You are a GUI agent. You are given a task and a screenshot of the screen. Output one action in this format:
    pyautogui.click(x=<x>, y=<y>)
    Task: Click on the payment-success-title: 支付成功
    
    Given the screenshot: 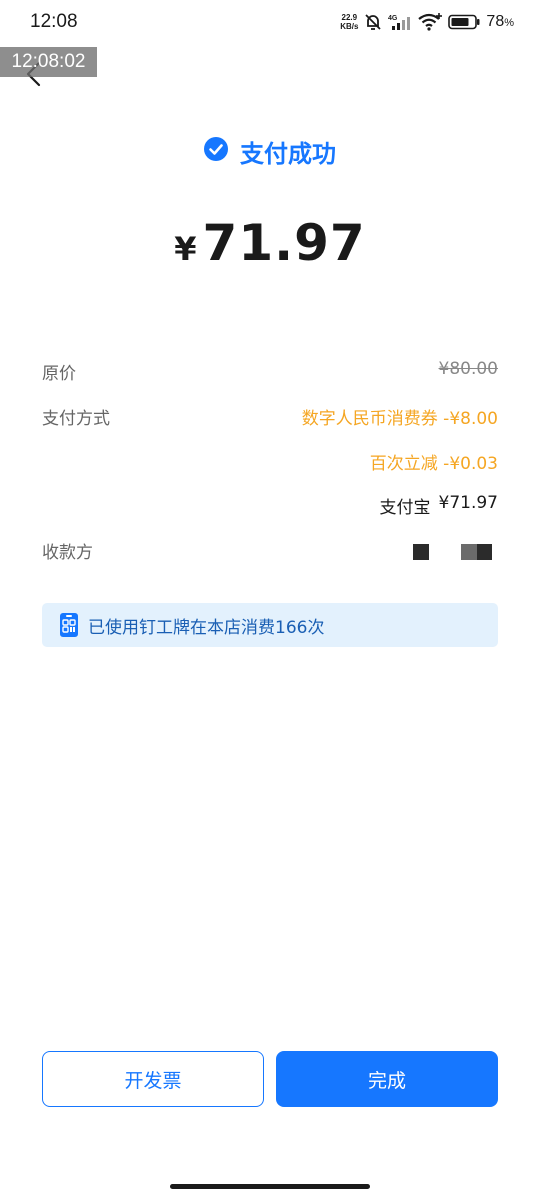 What is the action you would take?
    pyautogui.click(x=288, y=153)
    